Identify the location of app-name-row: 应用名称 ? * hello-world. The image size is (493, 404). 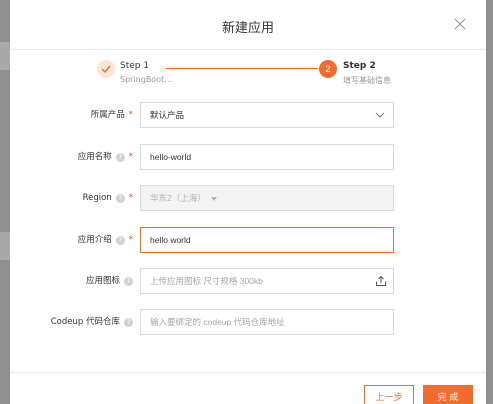
(248, 157).